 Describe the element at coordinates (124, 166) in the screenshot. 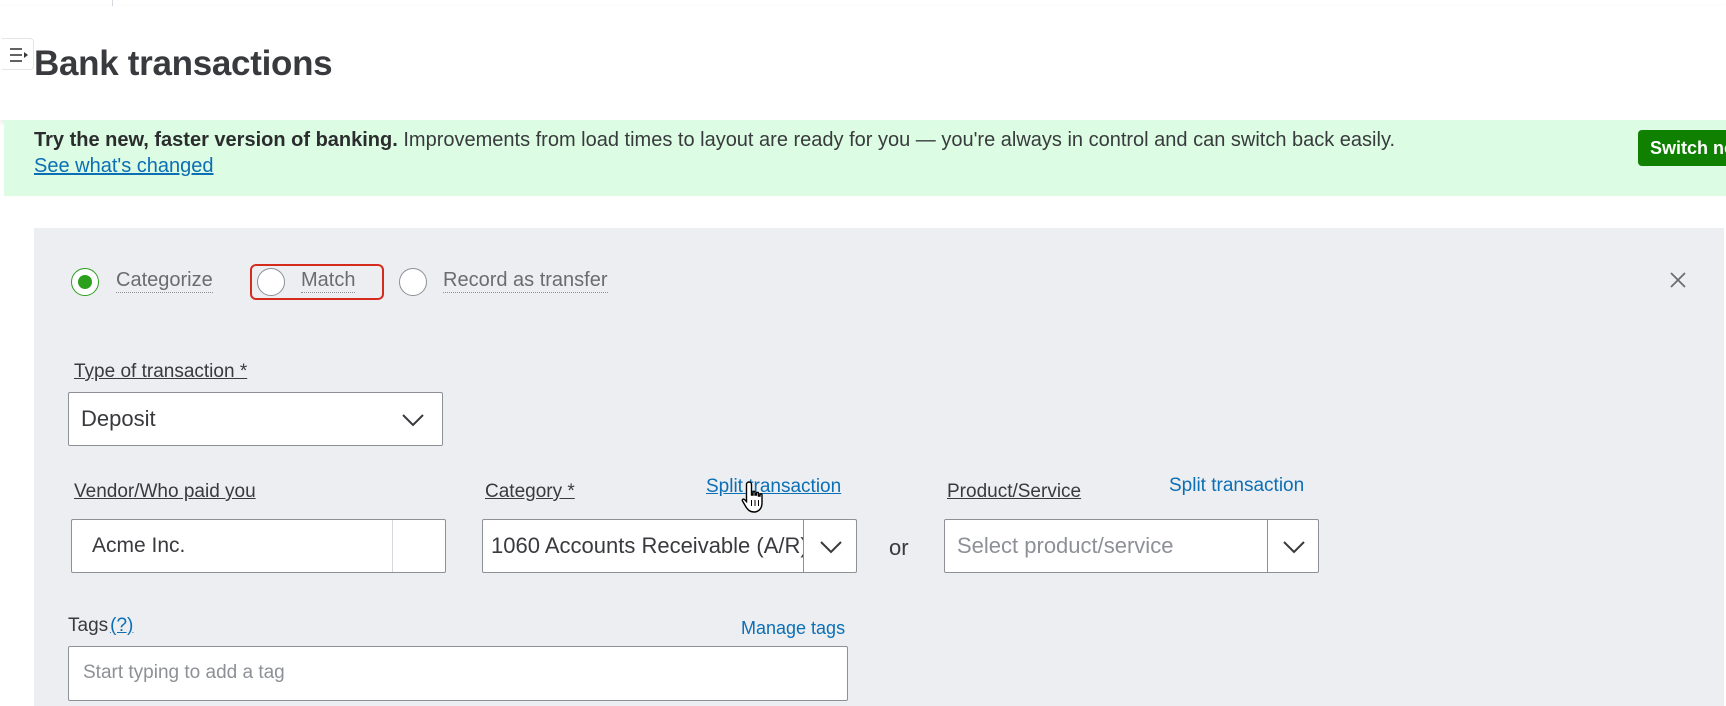

I see `see-whats-changed-link: See what's changed` at that location.